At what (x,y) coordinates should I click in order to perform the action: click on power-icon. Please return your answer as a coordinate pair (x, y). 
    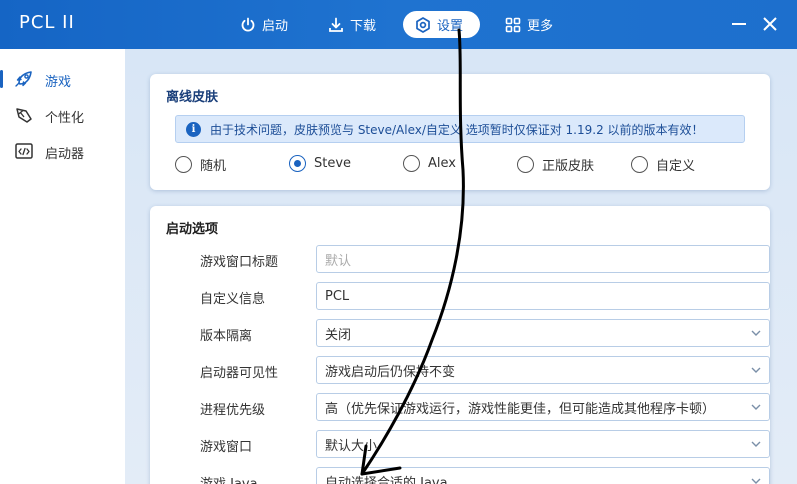
    Looking at the image, I should click on (248, 24).